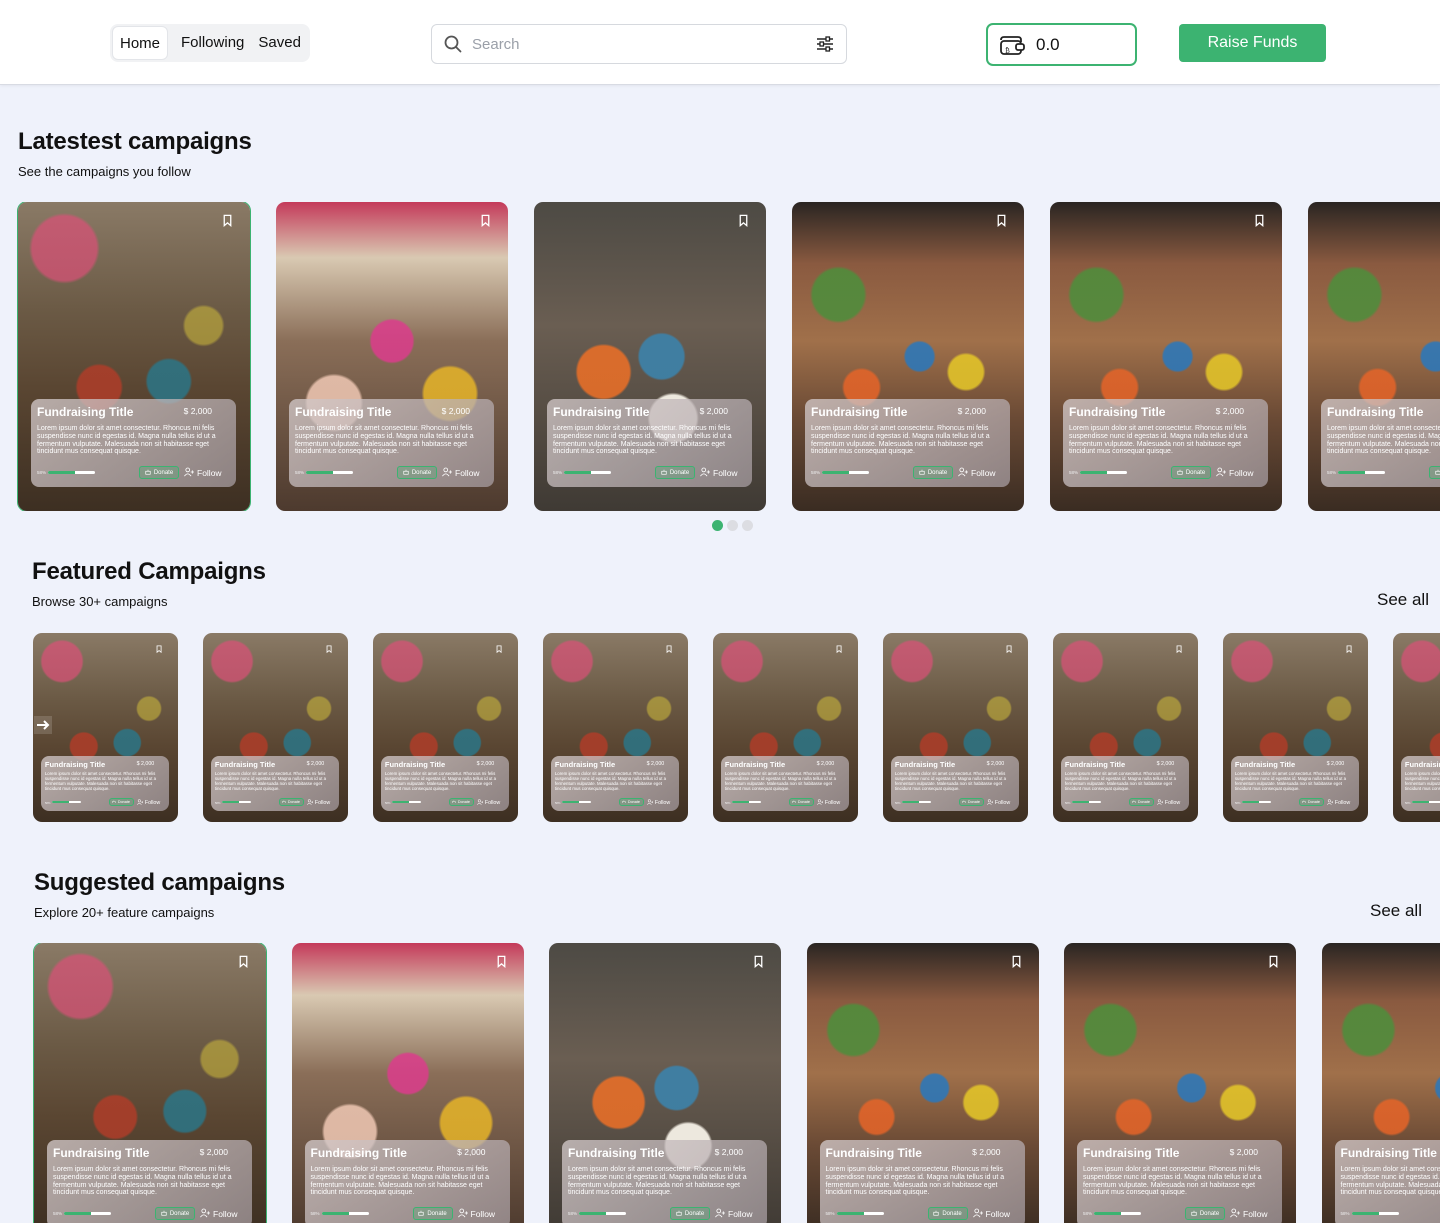 This screenshot has width=1440, height=1223. I want to click on wallet-balance: ₿ 0.0, so click(1061, 44).